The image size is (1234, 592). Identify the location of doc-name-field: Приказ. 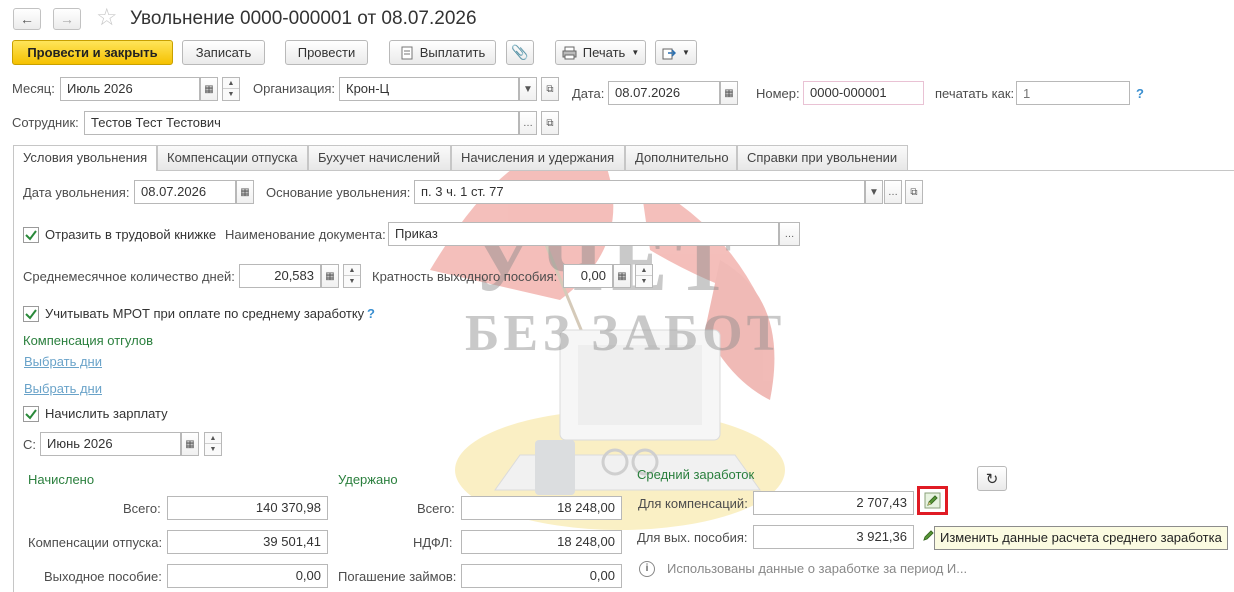
(583, 234).